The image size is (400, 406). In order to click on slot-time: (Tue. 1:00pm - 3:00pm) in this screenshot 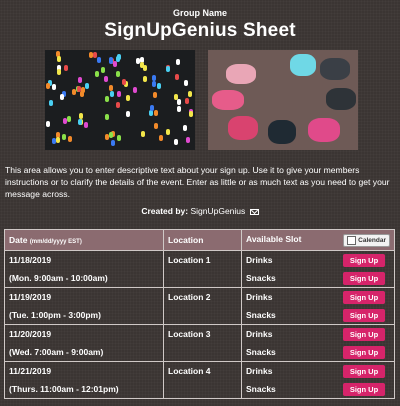, I will do `click(55, 315)`.